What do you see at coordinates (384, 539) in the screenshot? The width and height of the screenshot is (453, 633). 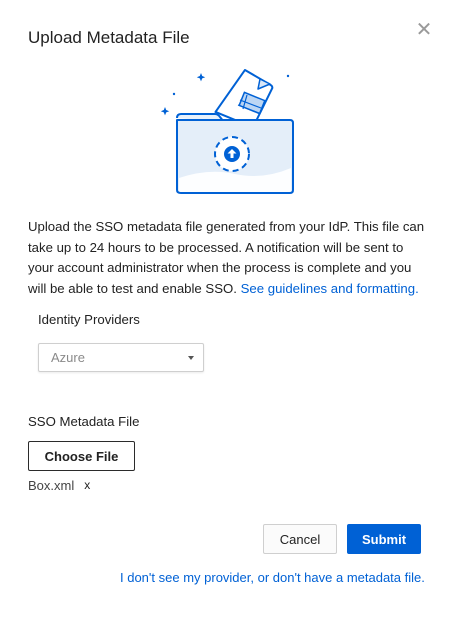 I see `submit-button: Submit` at bounding box center [384, 539].